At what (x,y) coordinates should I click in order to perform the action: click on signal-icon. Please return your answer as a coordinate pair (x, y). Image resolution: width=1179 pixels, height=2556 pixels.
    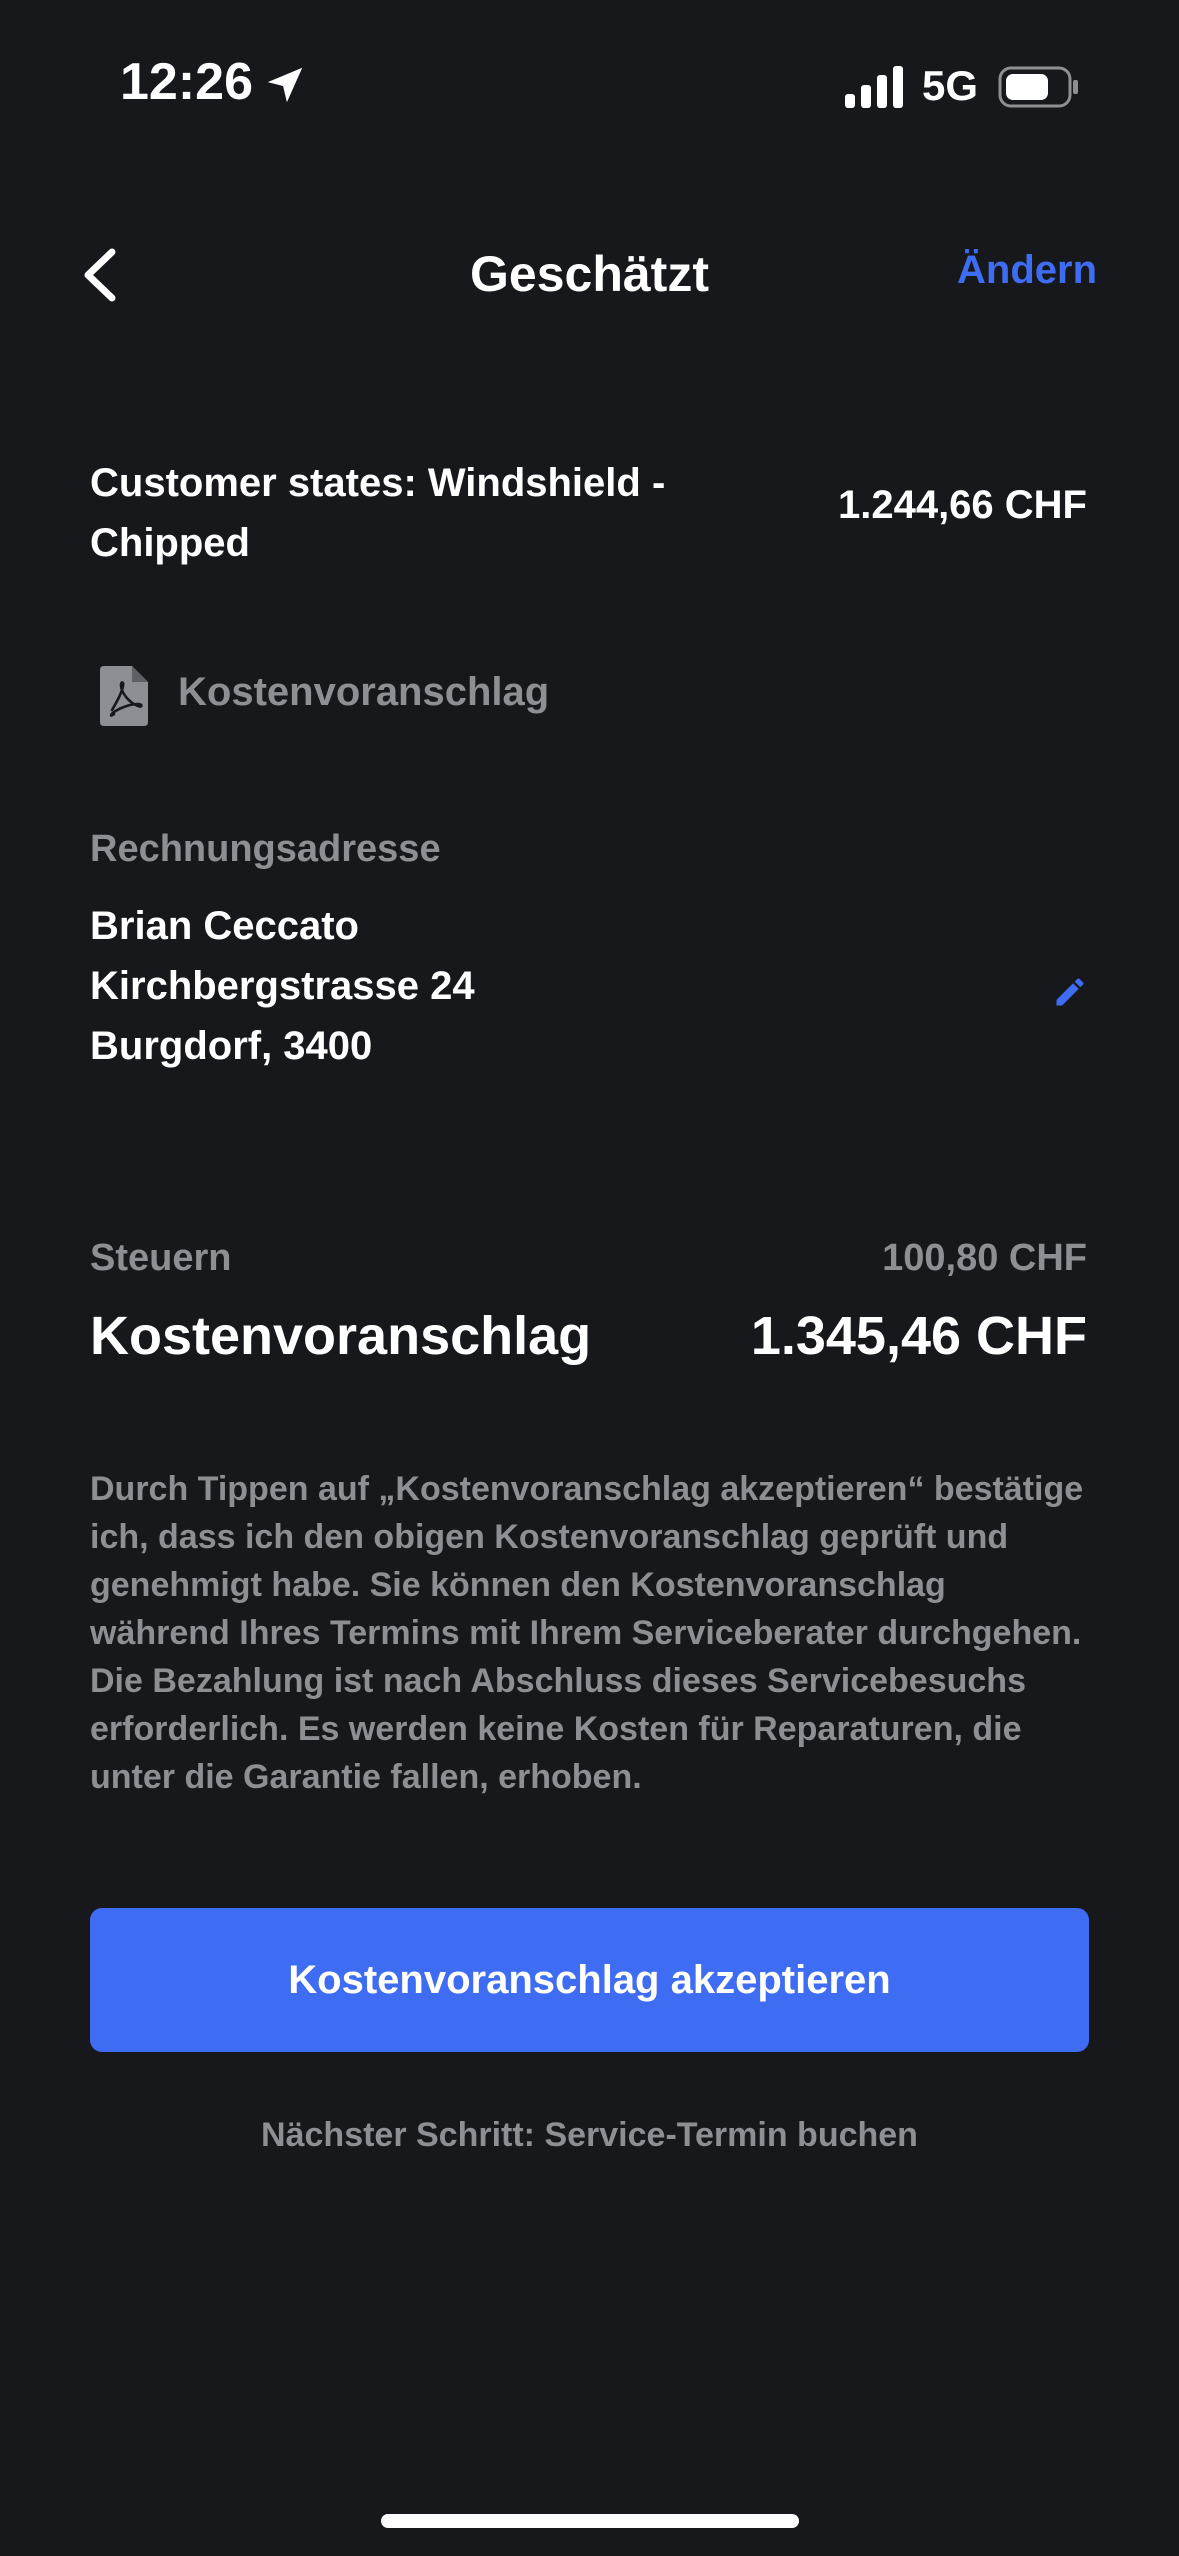
    Looking at the image, I should click on (874, 87).